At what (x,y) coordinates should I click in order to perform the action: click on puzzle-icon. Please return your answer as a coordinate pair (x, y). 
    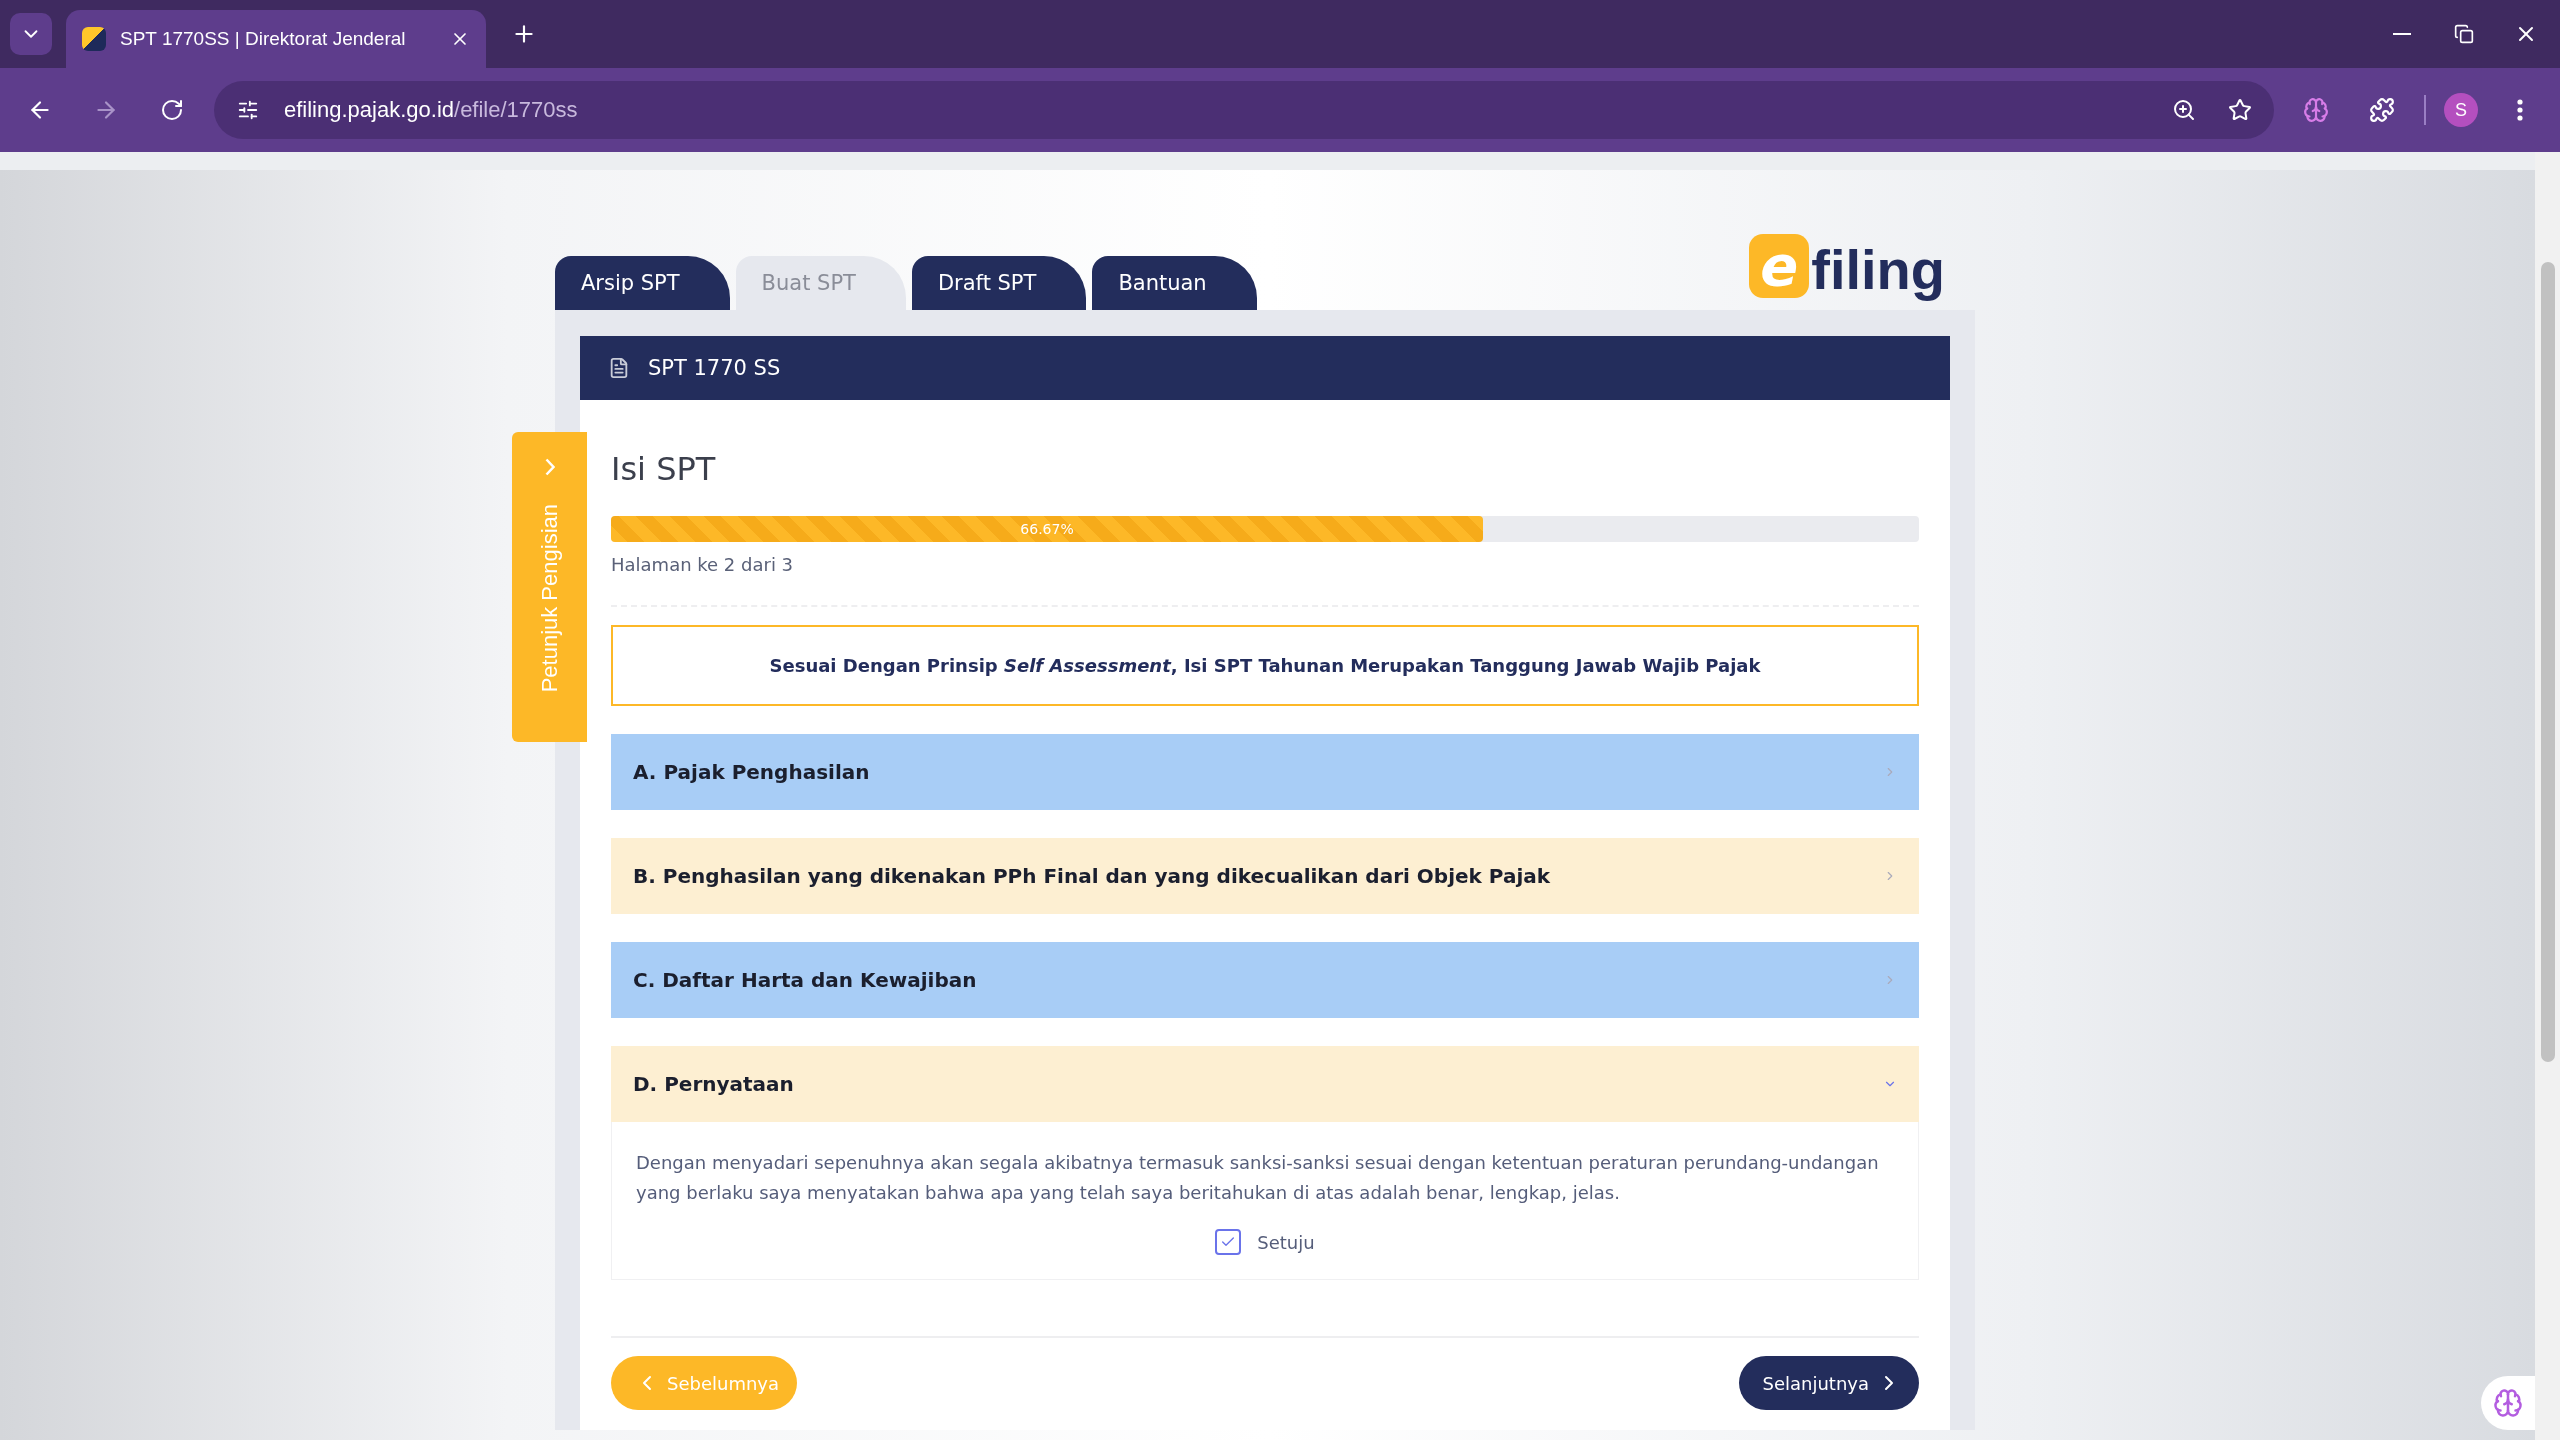
    Looking at the image, I should click on (2382, 110).